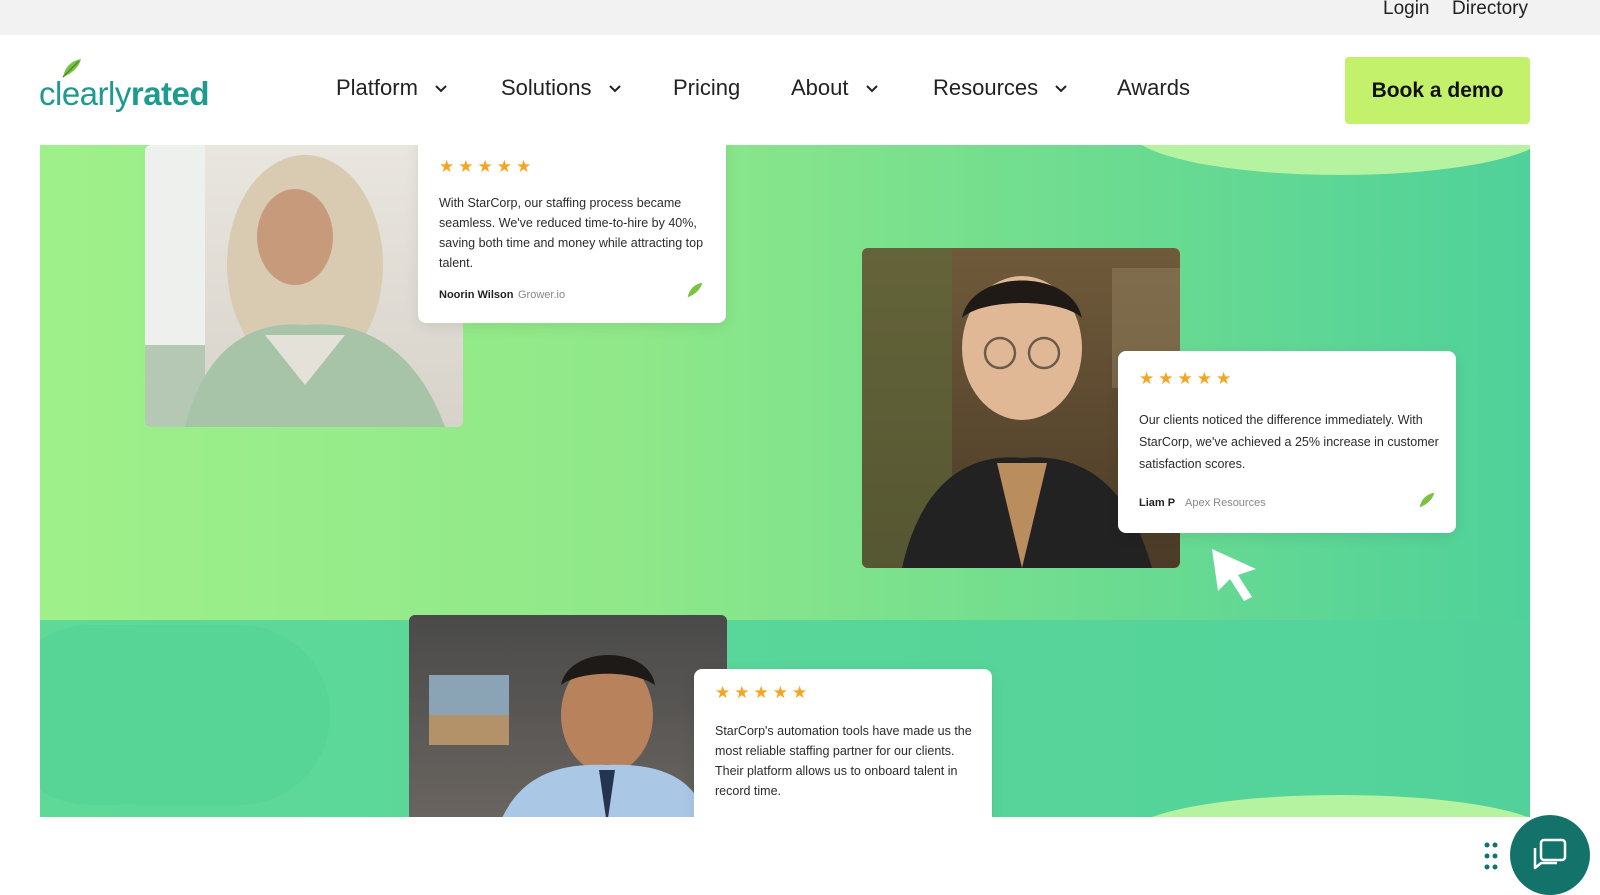 The height and width of the screenshot is (895, 1600). What do you see at coordinates (476, 295) in the screenshot?
I see `review-author: Noorin Wilson` at bounding box center [476, 295].